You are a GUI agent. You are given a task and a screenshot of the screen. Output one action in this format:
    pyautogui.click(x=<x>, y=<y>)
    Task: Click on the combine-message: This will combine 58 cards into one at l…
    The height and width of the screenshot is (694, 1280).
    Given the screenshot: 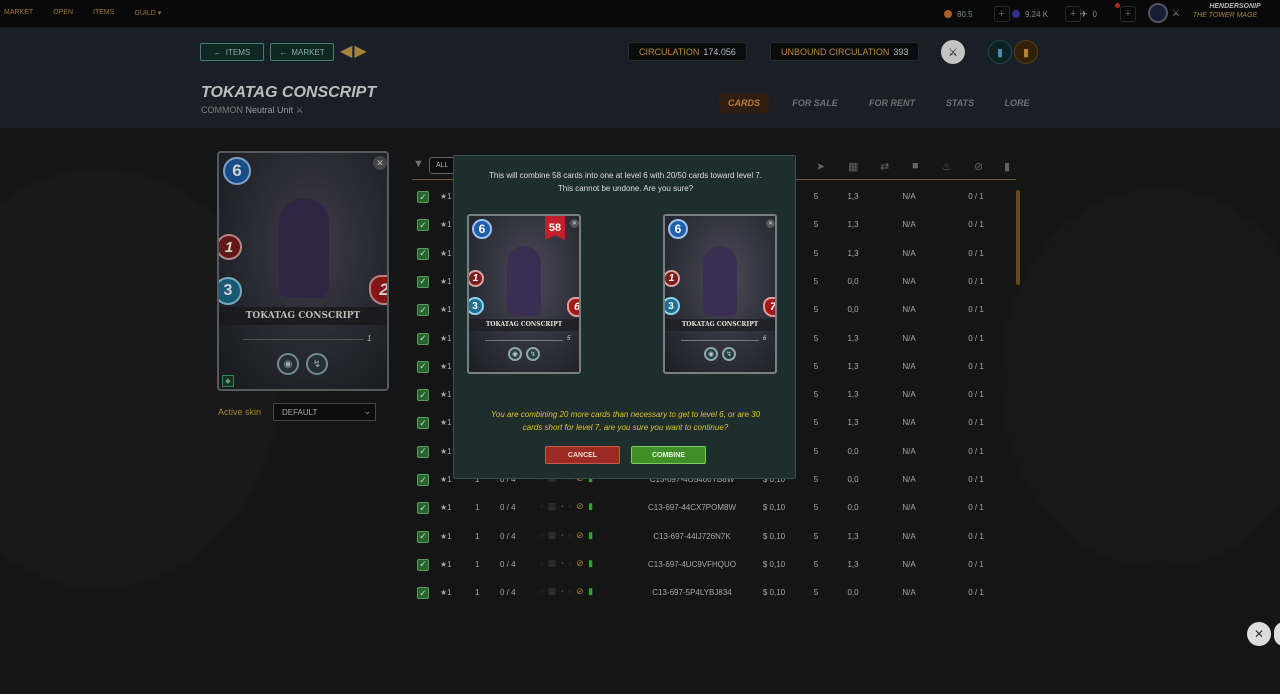 What is the action you would take?
    pyautogui.click(x=625, y=182)
    